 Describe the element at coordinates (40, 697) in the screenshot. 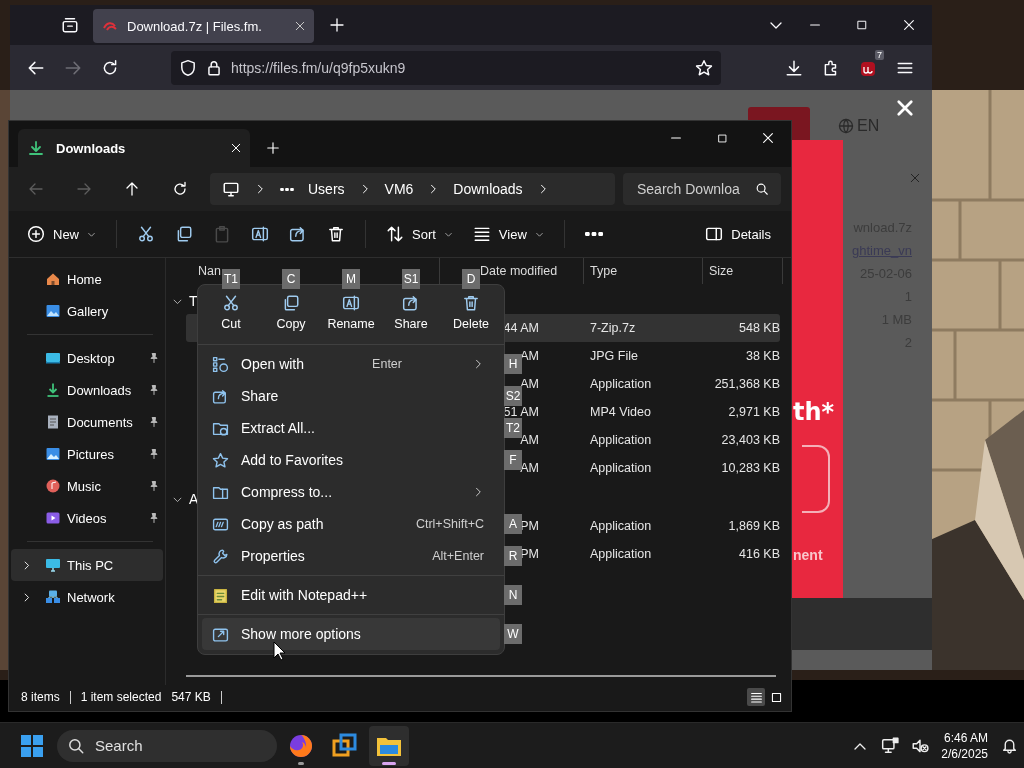

I see `status-text: 8 items` at that location.